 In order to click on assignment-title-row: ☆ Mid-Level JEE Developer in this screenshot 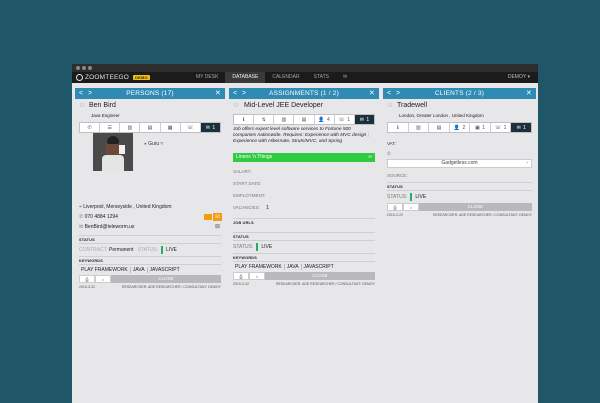, I will do `click(304, 106)`.